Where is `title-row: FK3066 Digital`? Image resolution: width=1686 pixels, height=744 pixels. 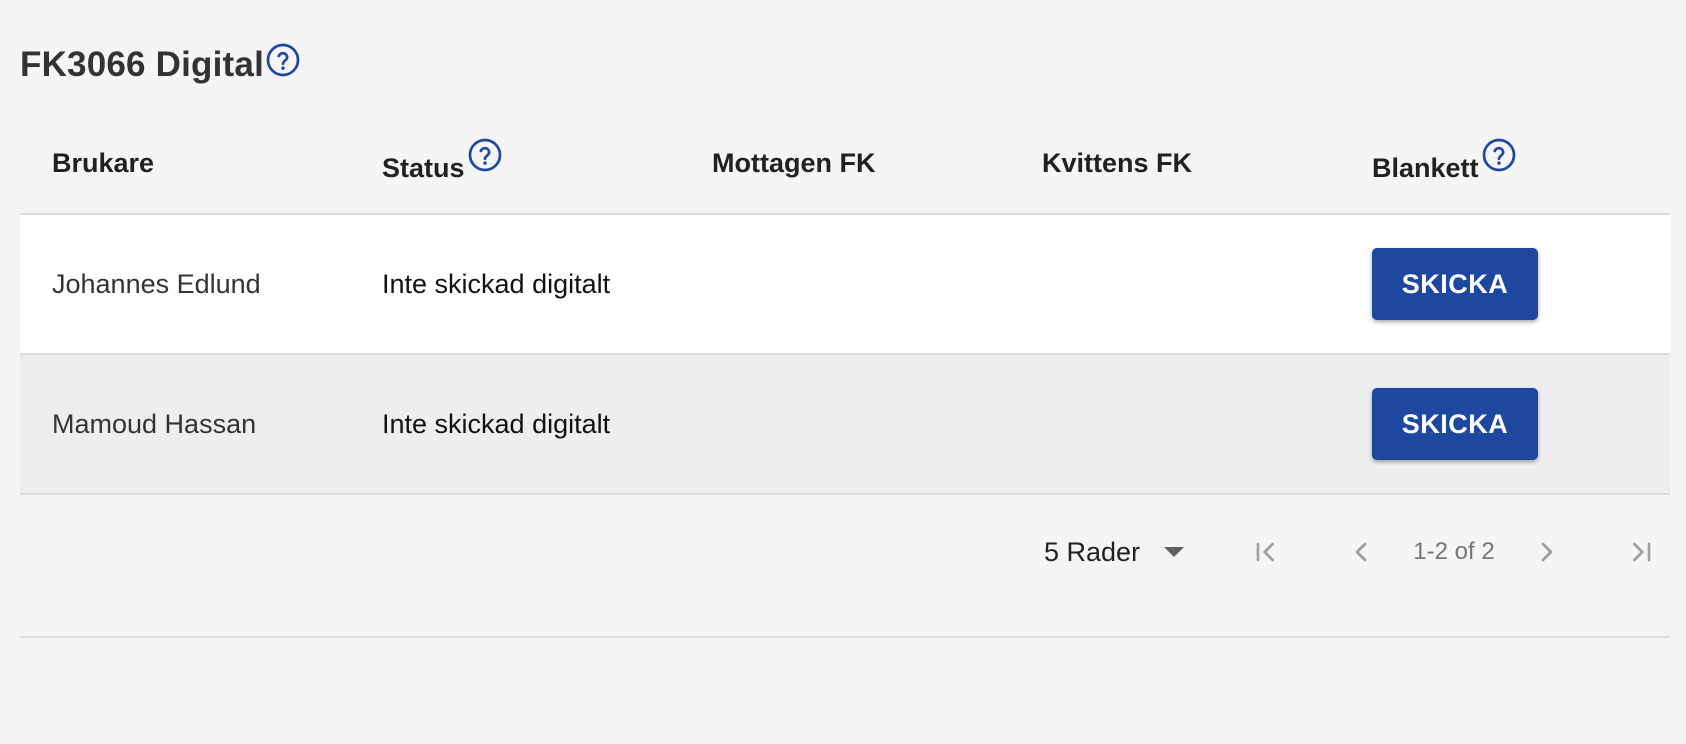 title-row: FK3066 Digital is located at coordinates (160, 65).